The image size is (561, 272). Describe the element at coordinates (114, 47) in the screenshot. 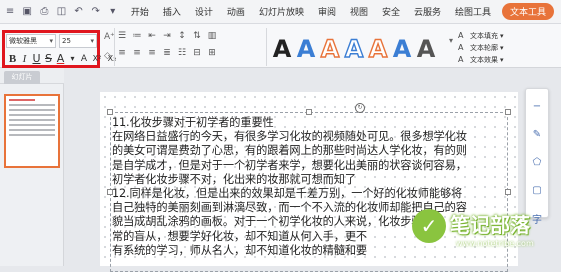

I see `divider` at that location.